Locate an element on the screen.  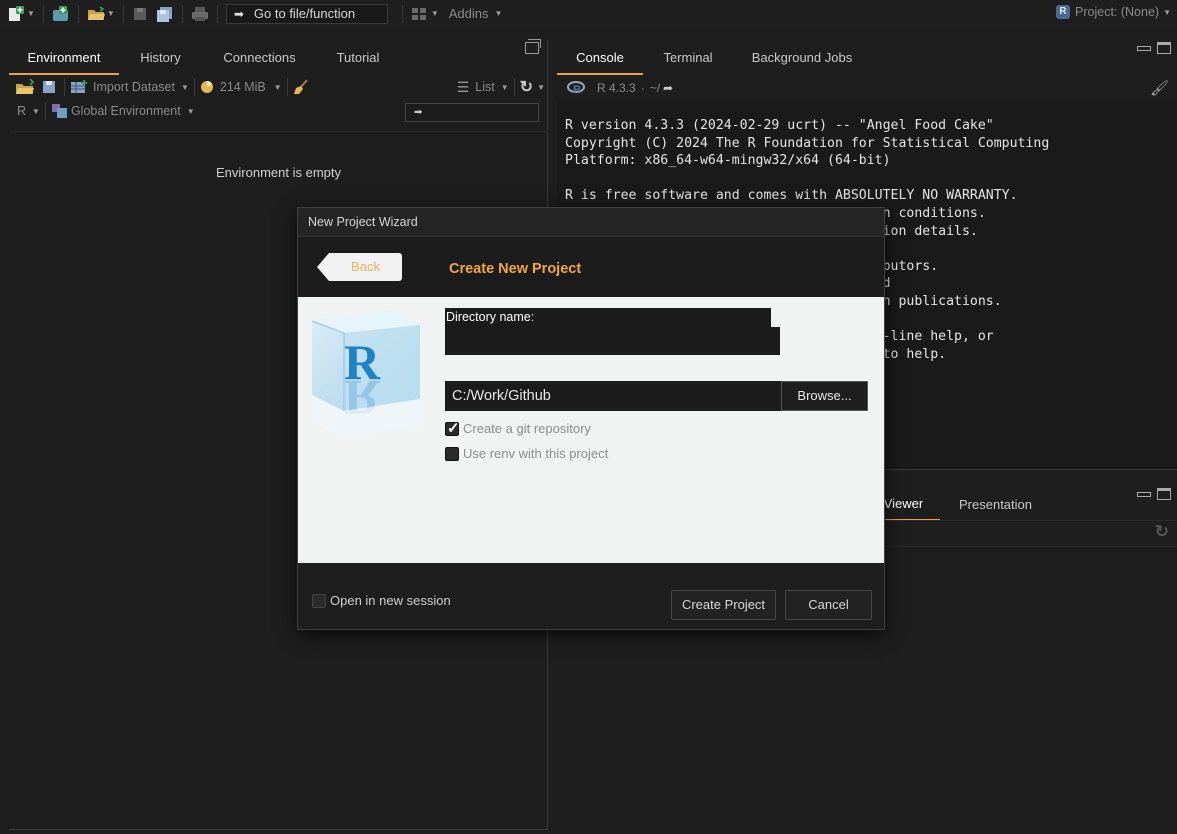
back-button: Back is located at coordinates (359, 267).